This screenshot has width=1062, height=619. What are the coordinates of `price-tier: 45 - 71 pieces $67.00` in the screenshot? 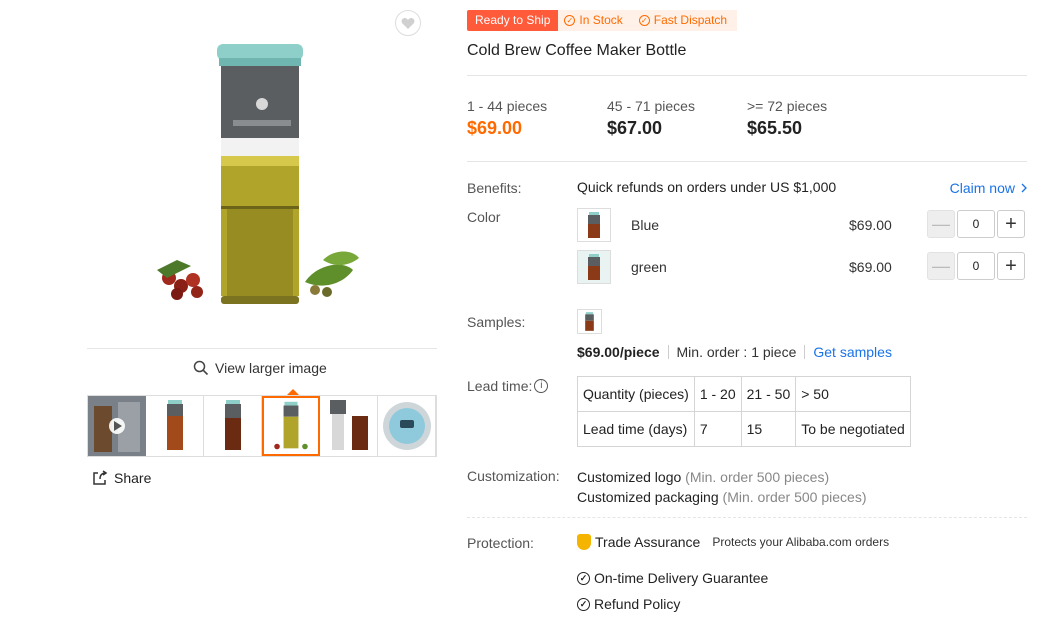 It's located at (677, 118).